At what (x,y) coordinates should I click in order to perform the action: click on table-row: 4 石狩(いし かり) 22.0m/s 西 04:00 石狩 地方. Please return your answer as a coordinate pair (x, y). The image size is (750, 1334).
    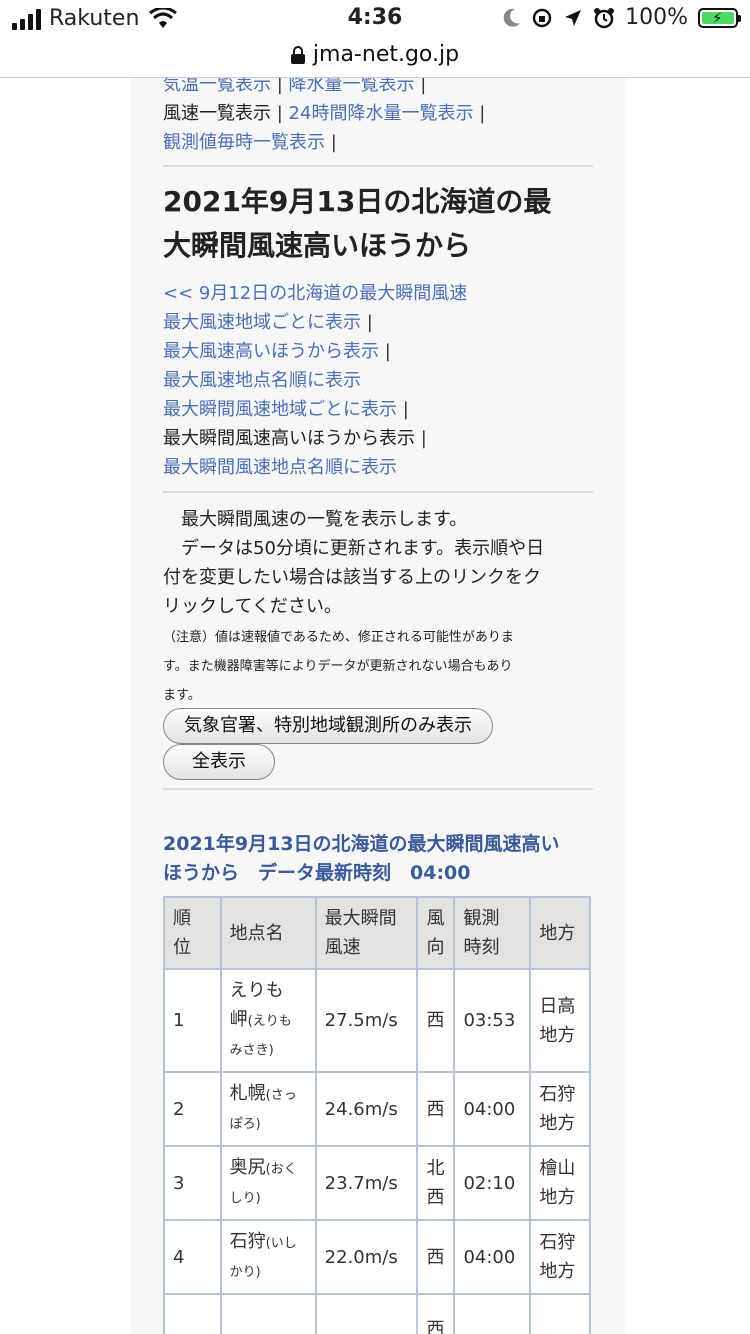
    Looking at the image, I should click on (377, 1257).